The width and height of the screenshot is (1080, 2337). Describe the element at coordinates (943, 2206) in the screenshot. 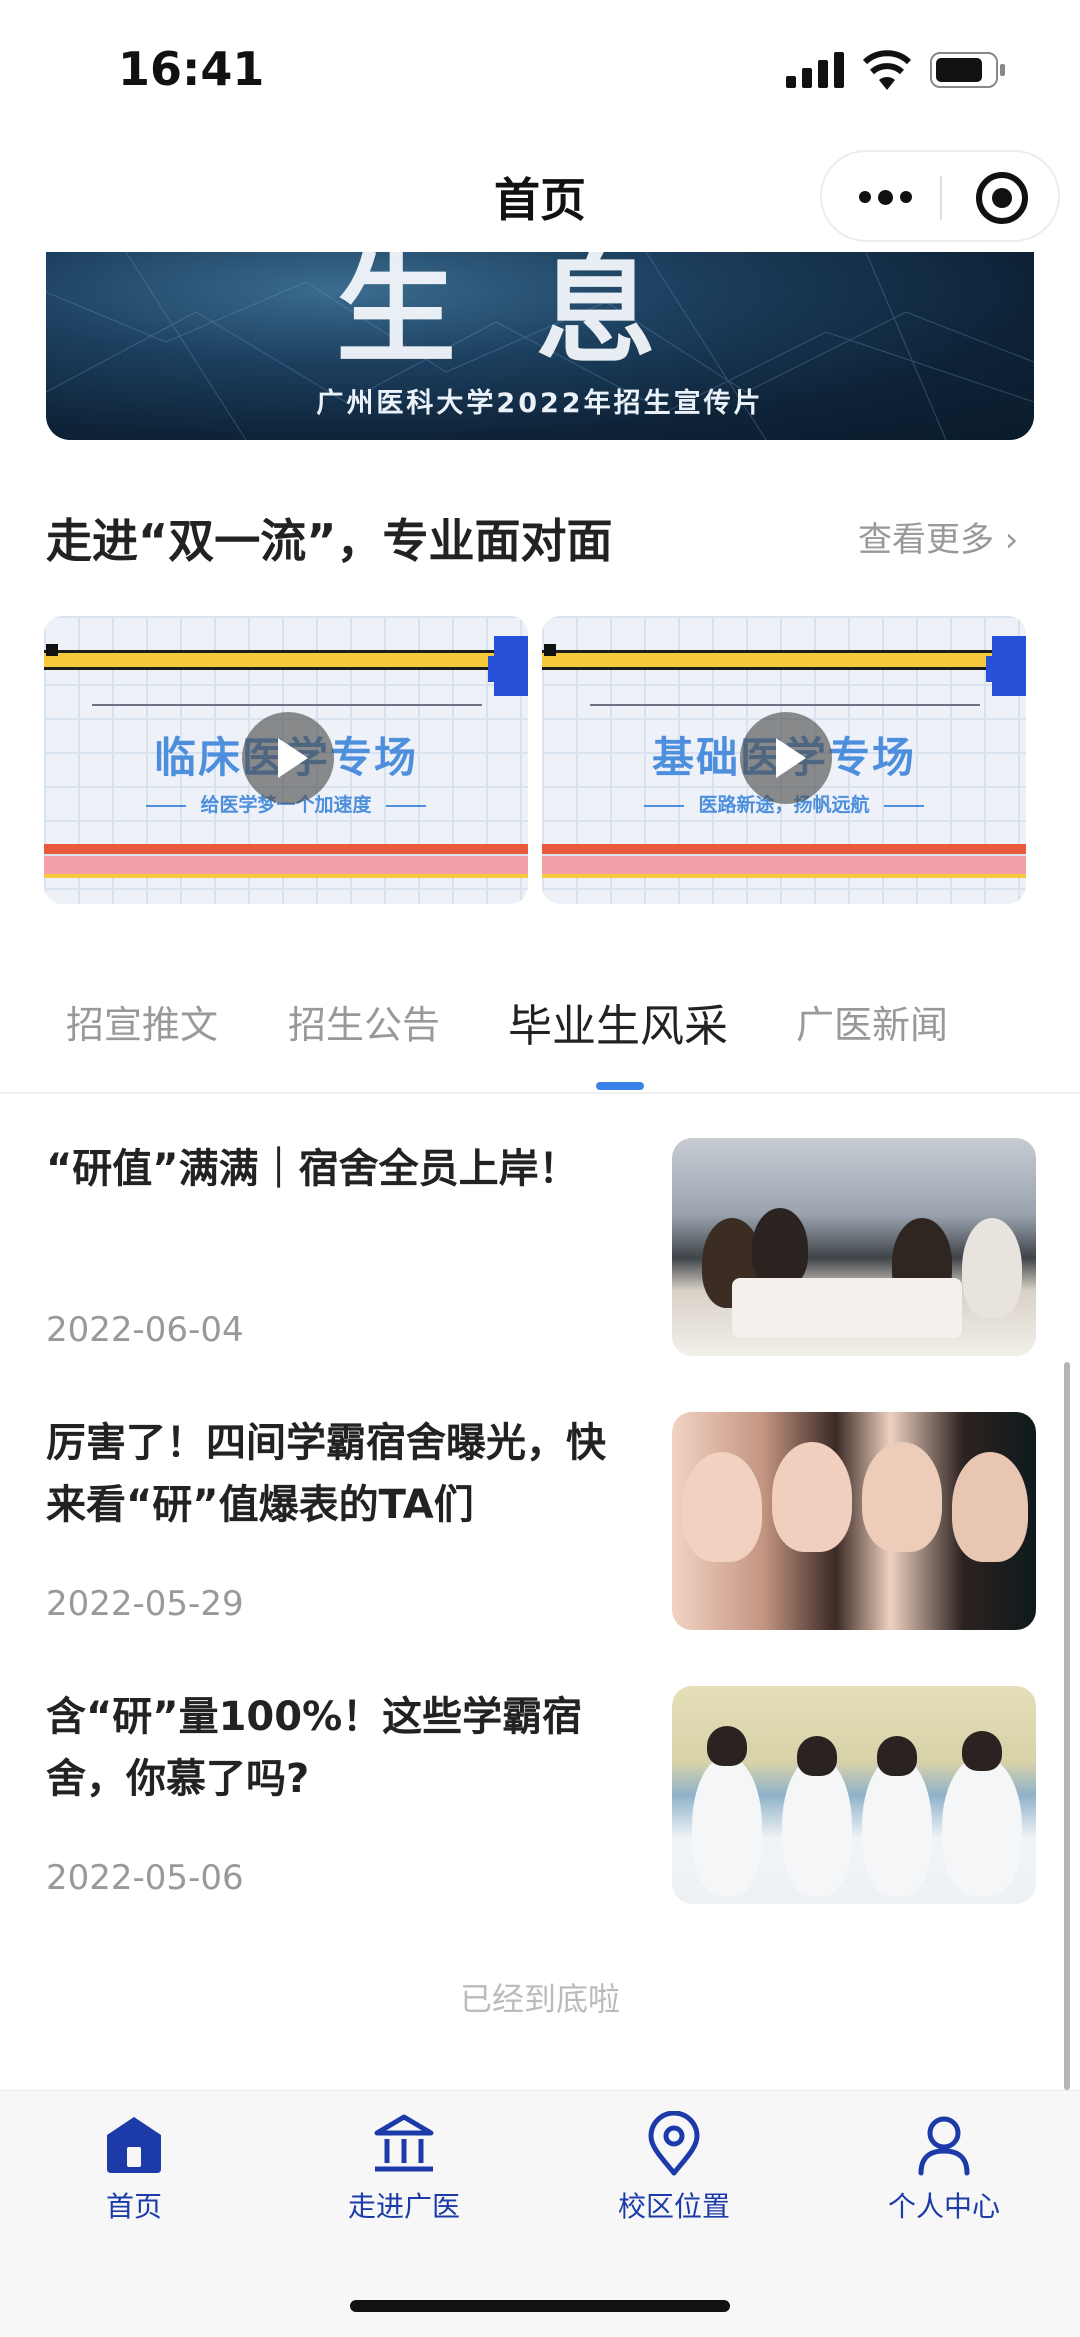

I see `tabbar-label: 个人中心` at that location.